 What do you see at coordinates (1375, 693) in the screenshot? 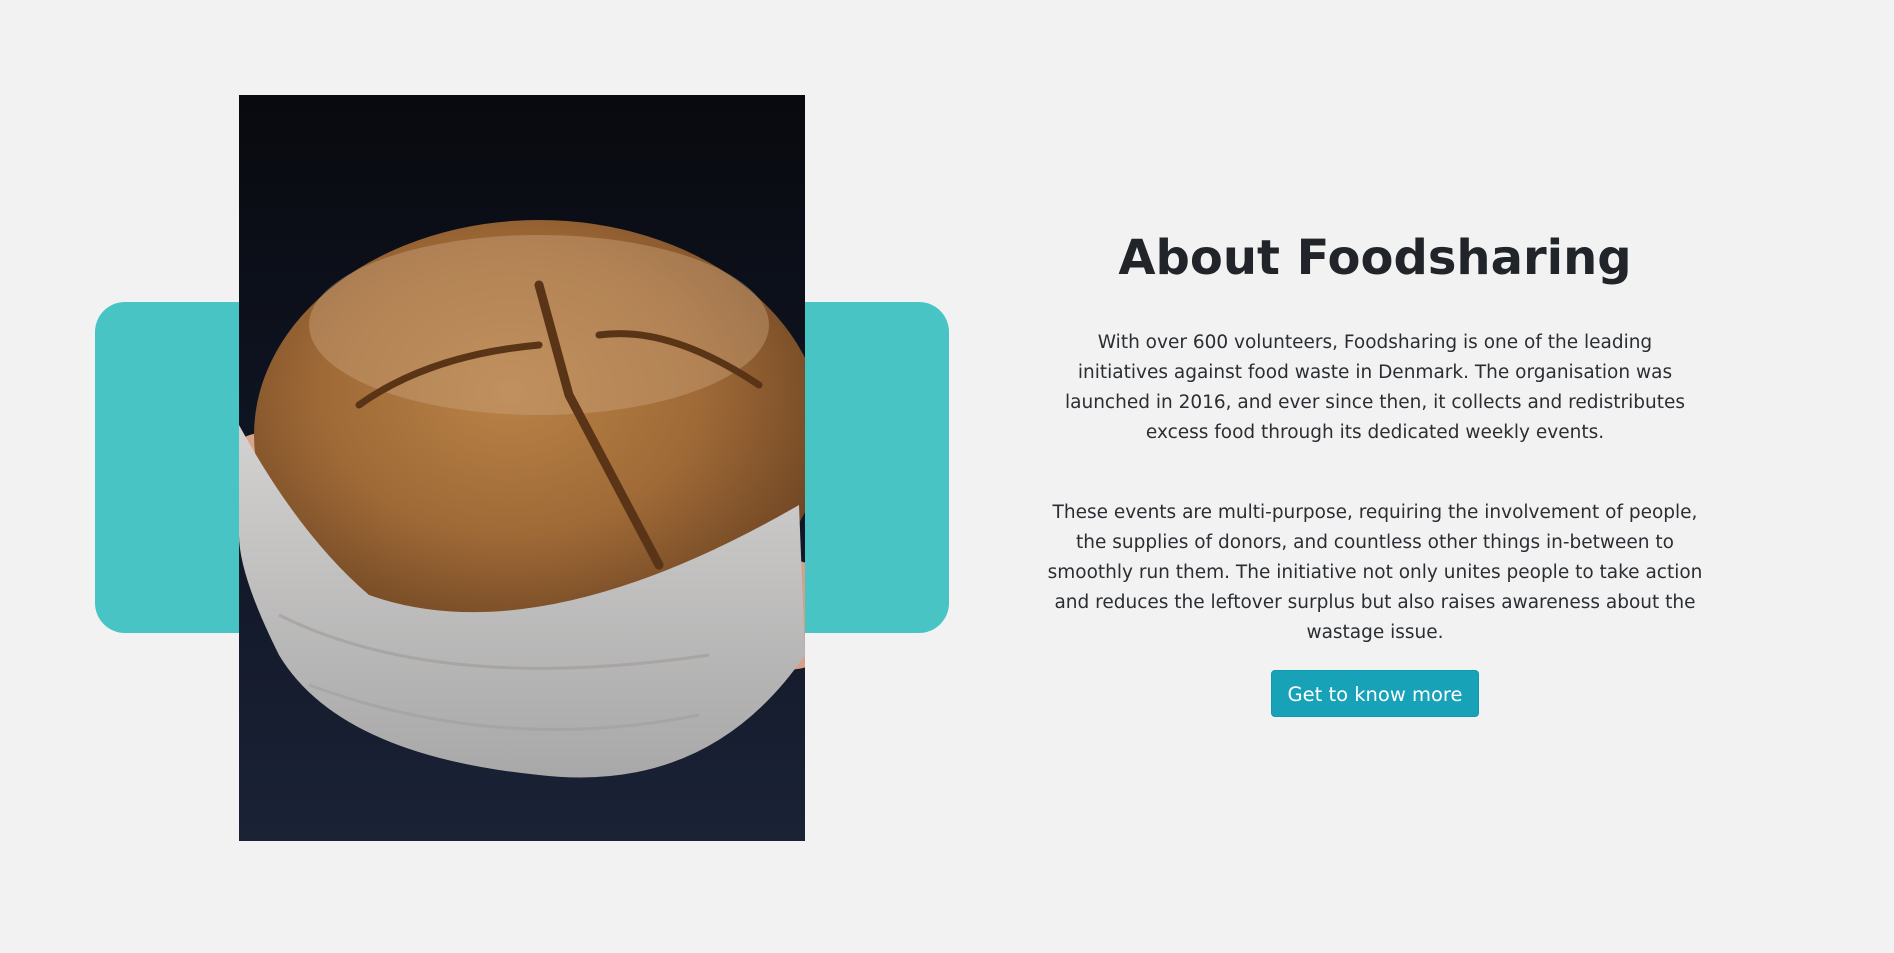
I see `get-to-know-more-button: Get to know more` at bounding box center [1375, 693].